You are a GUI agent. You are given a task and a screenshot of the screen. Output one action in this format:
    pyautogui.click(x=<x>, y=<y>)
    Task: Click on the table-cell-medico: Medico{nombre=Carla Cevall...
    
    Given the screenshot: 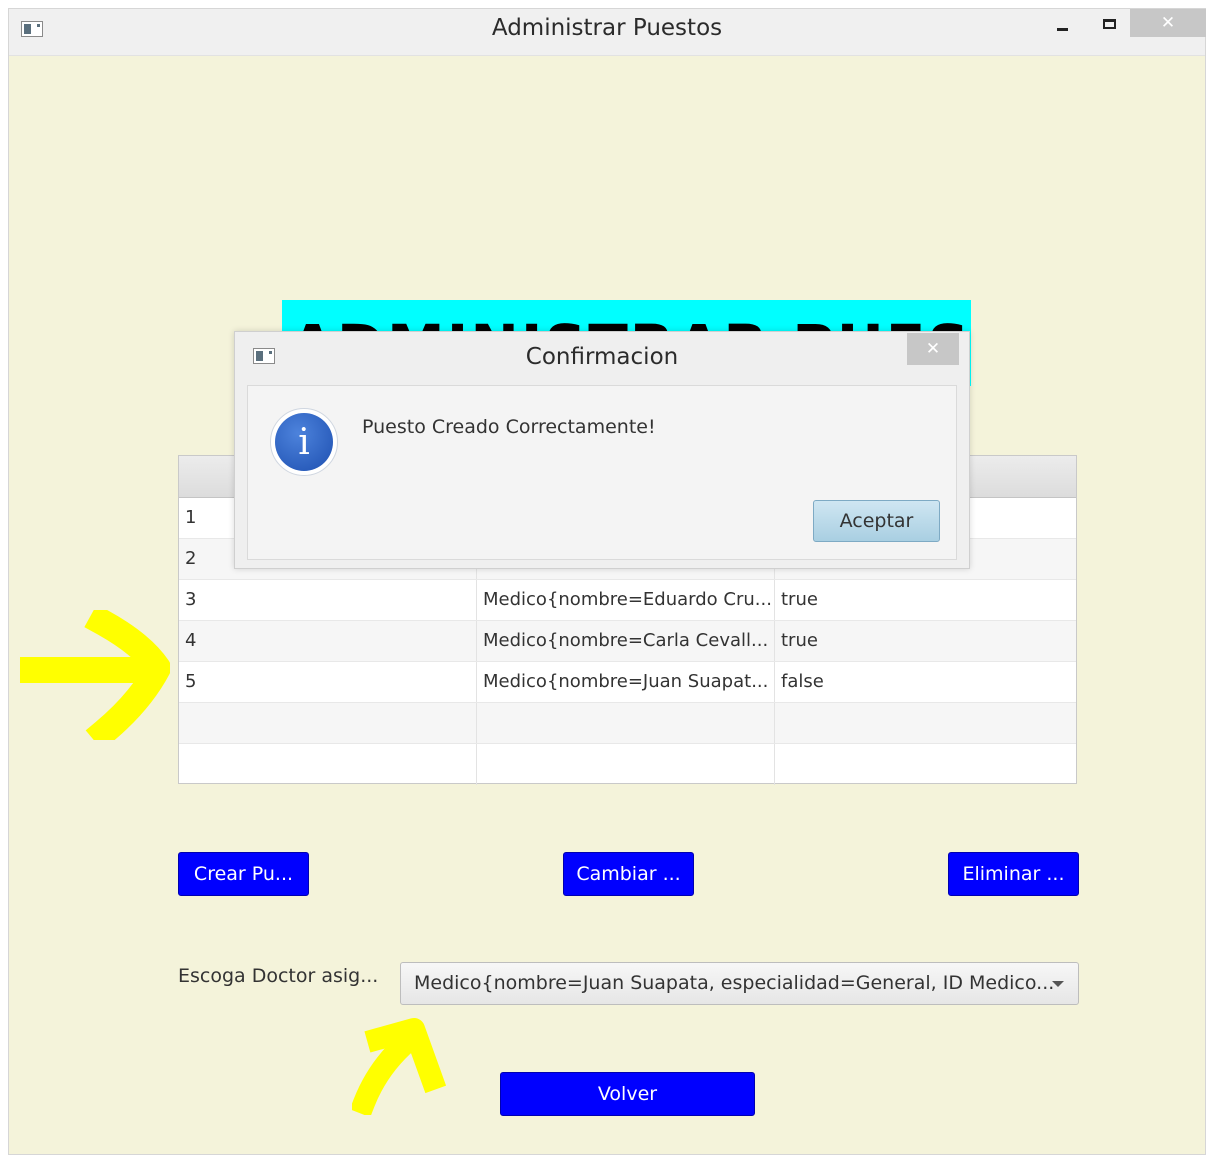 What is the action you would take?
    pyautogui.click(x=626, y=641)
    